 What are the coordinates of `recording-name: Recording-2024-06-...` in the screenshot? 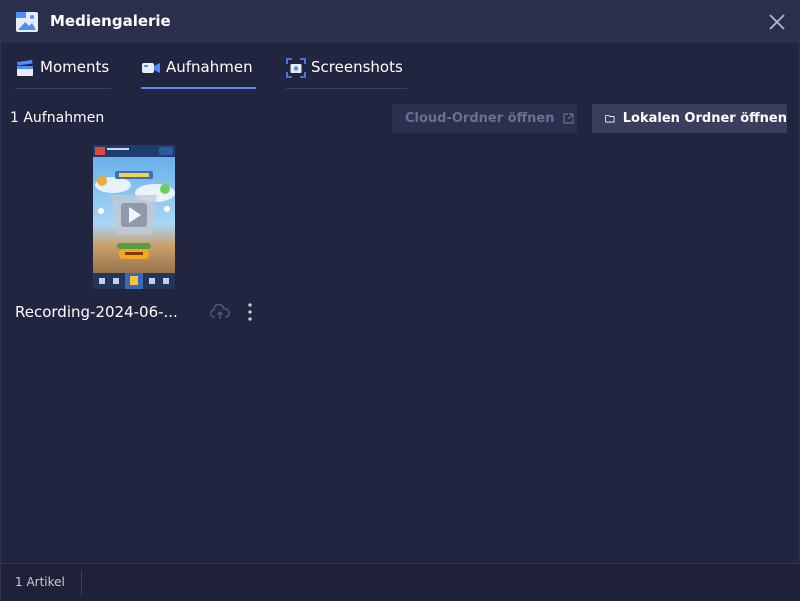 It's located at (96, 312).